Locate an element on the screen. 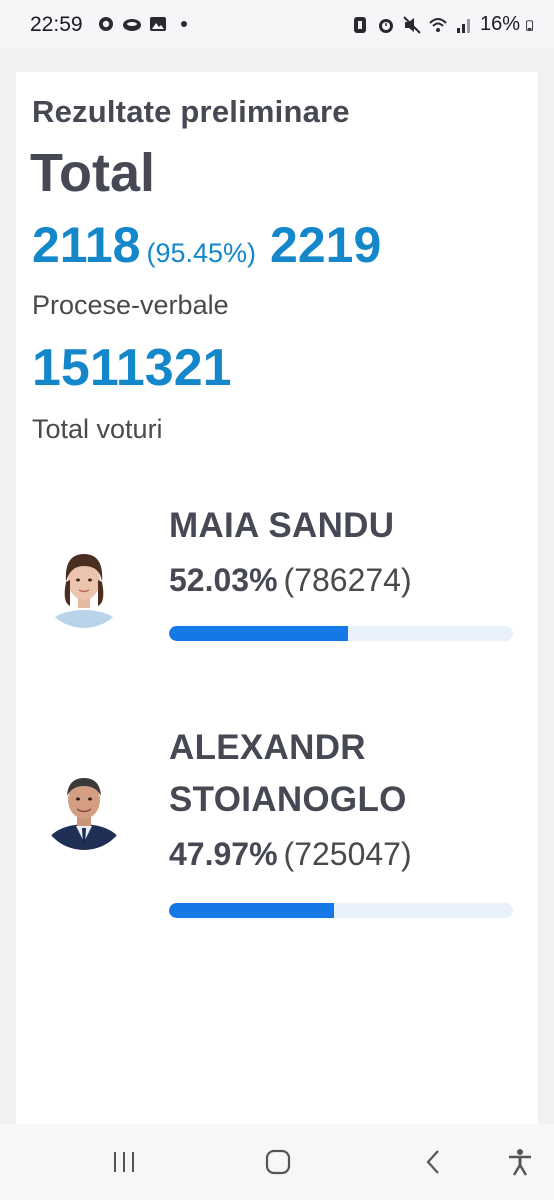 The image size is (554, 1200). candidate-votes: (786274) is located at coordinates (347, 580).